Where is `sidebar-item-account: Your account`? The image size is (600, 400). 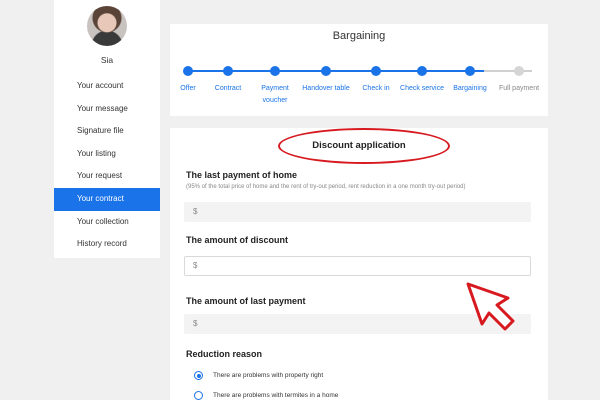 sidebar-item-account: Your account is located at coordinates (107, 86).